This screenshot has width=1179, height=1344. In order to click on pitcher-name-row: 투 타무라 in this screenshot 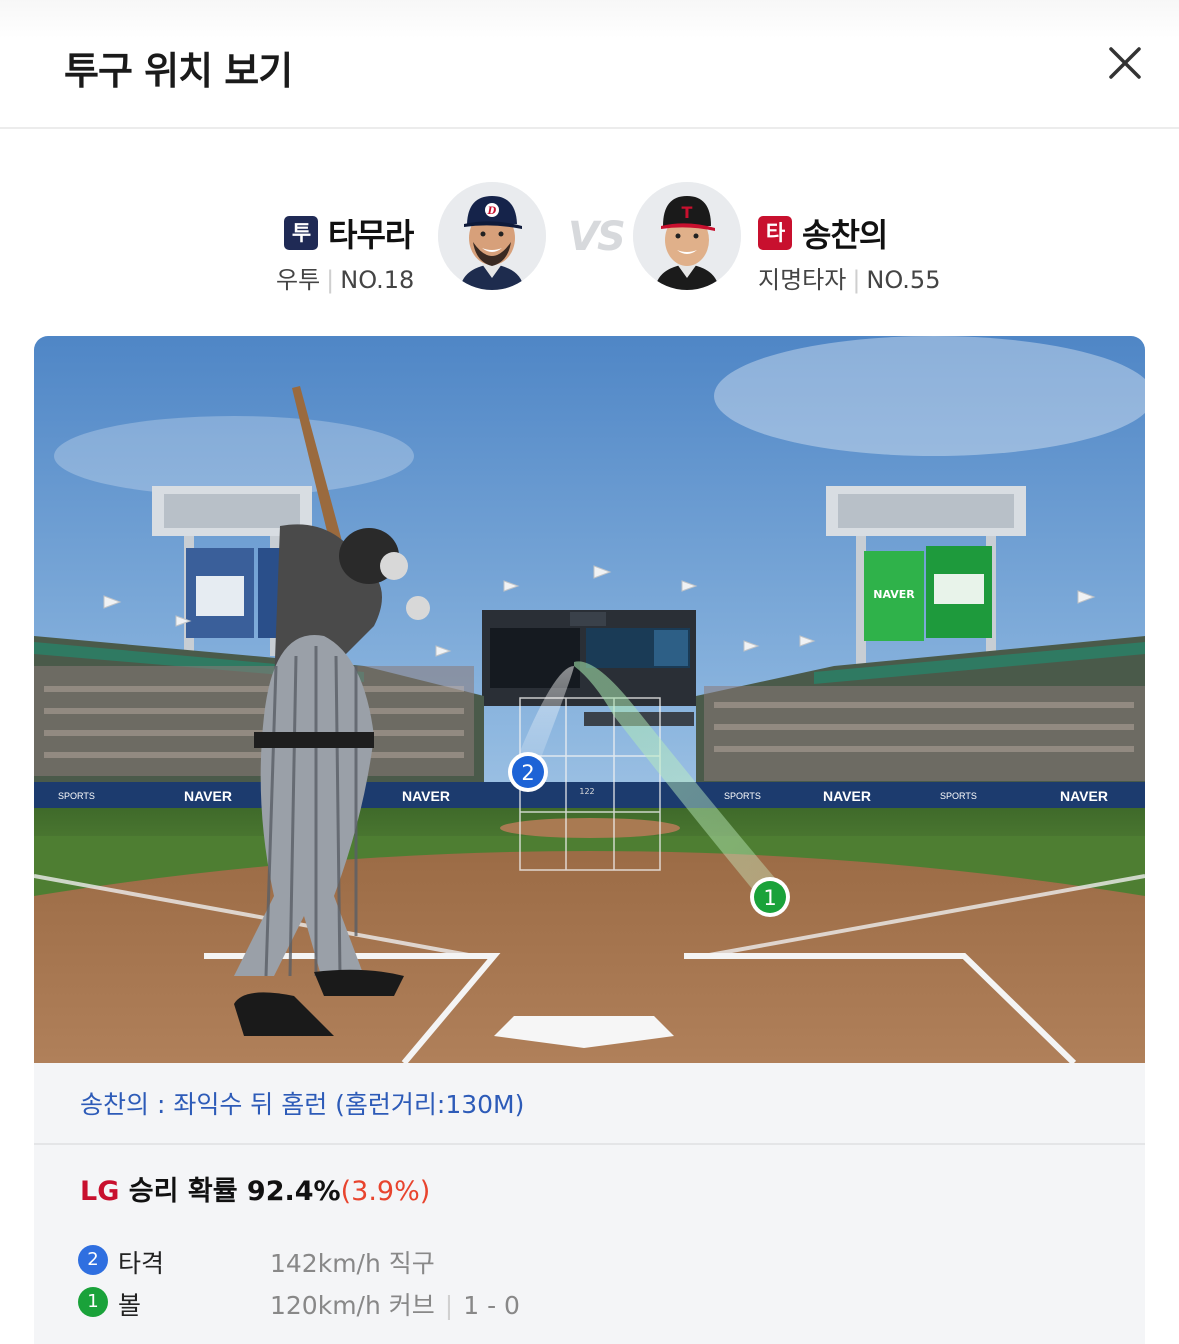, I will do `click(349, 233)`.